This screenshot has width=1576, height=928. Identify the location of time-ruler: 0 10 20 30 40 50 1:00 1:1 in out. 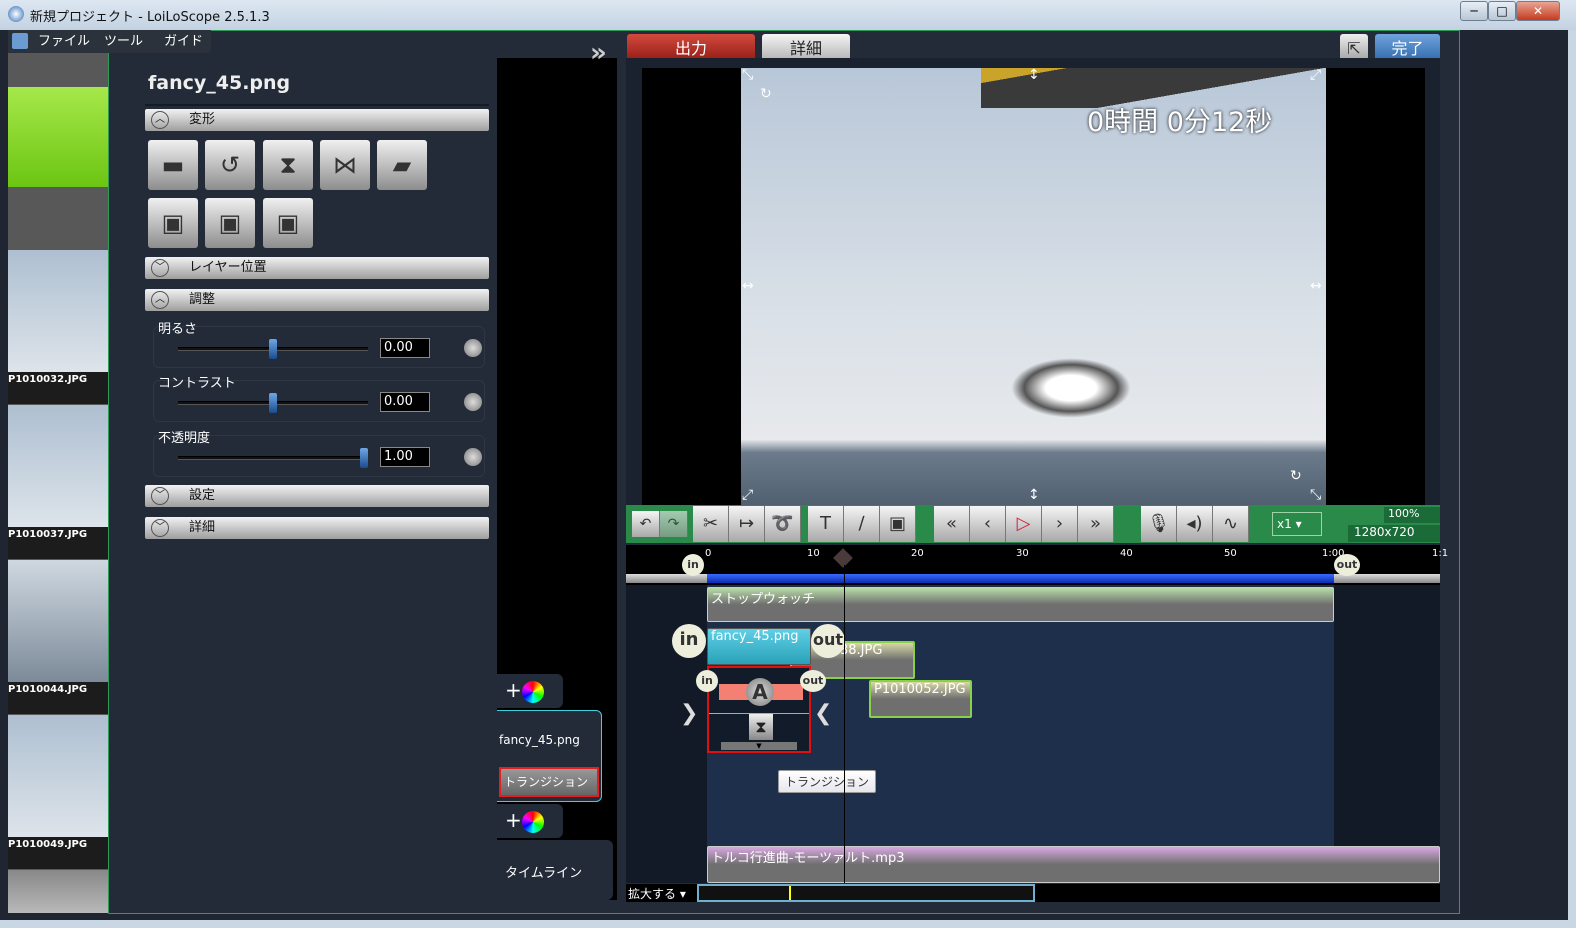
(1037, 565).